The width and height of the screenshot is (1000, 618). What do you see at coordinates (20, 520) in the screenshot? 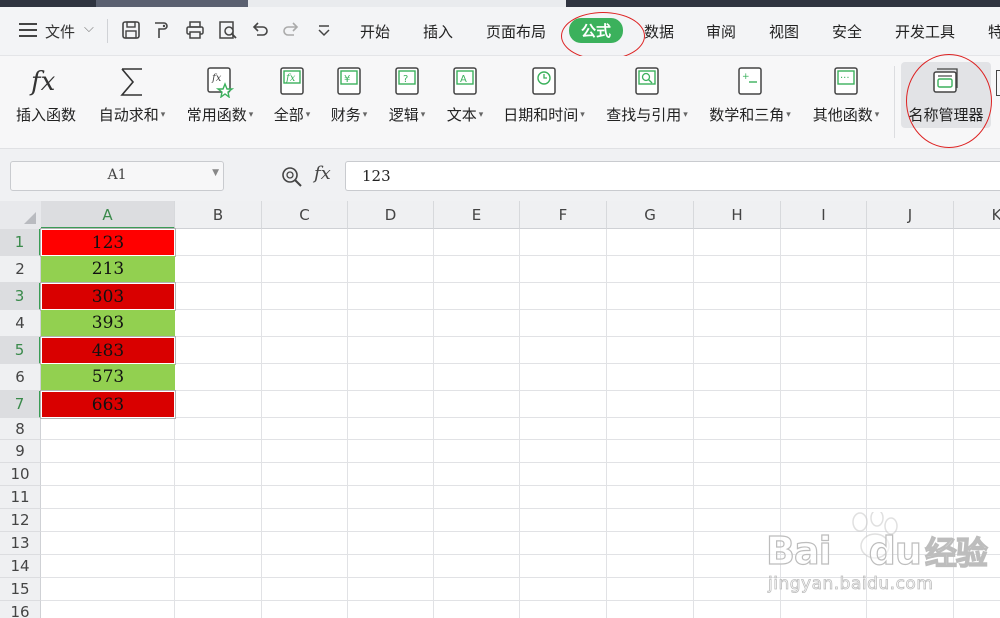
I see `row-header-12: 12` at bounding box center [20, 520].